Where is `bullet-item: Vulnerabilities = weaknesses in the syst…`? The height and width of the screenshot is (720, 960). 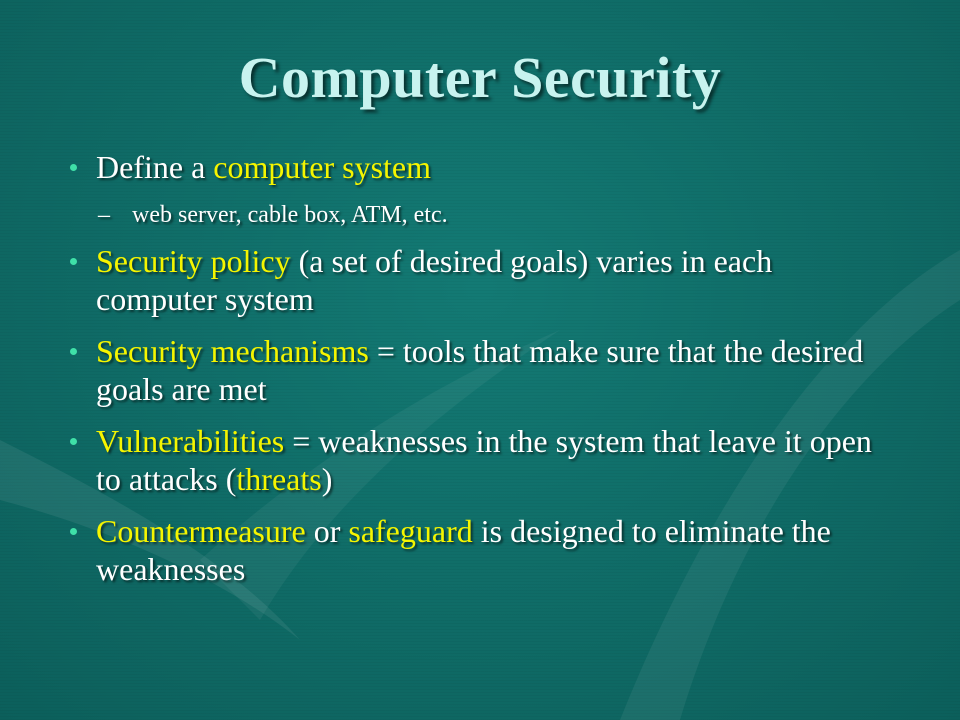
bullet-item: Vulnerabilities = weaknesses in the syst… is located at coordinates (485, 460).